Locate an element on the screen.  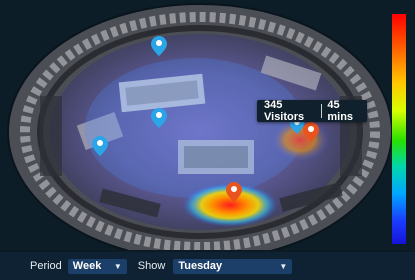
show-label: Show is located at coordinates (151, 266).